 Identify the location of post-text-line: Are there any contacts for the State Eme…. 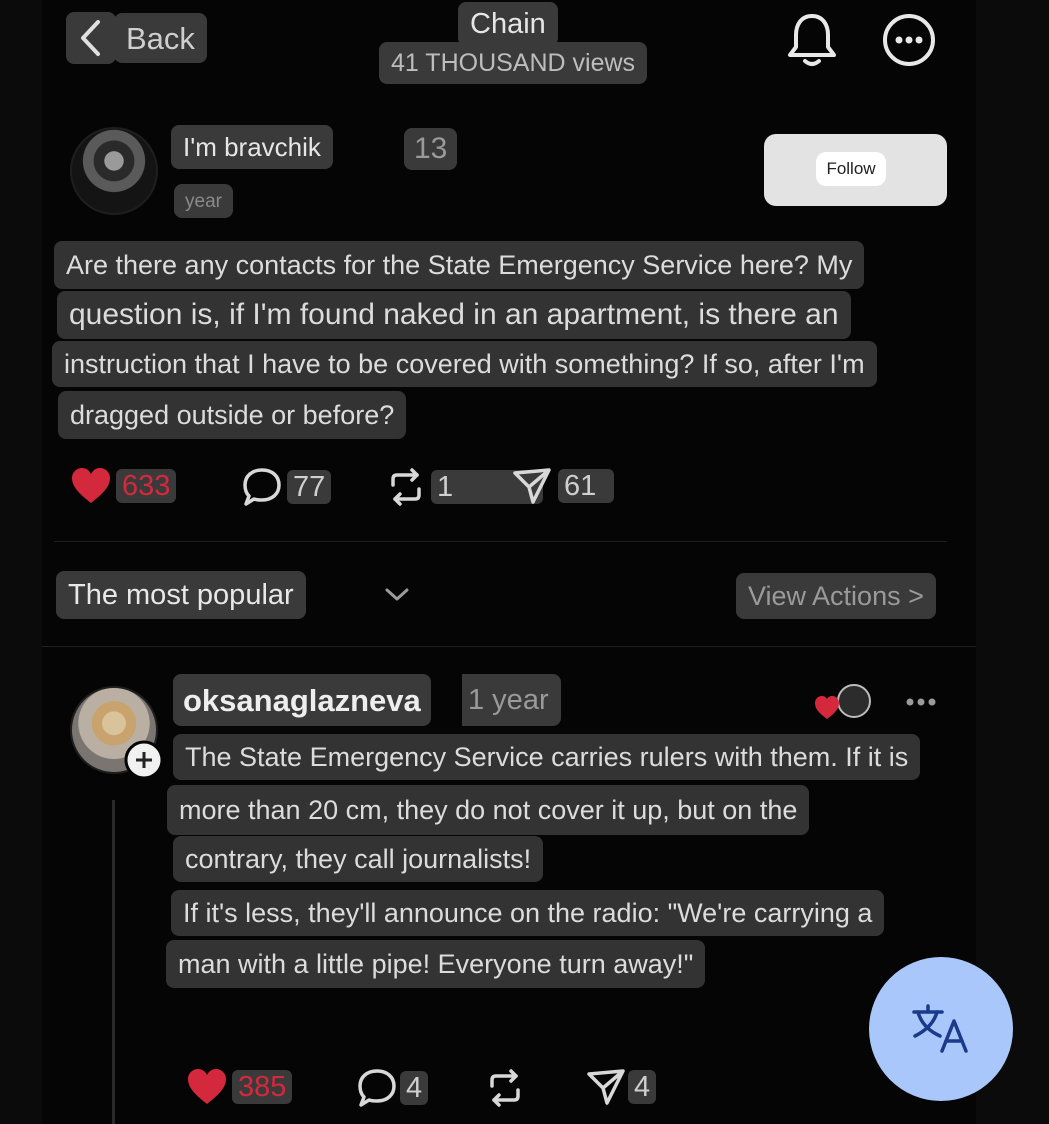
(459, 265).